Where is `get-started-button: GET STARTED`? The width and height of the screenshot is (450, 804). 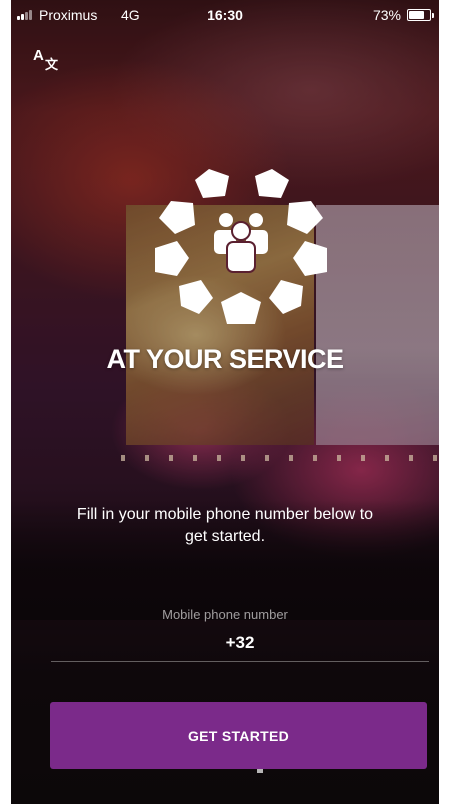
get-started-button: GET STARTED is located at coordinates (238, 735).